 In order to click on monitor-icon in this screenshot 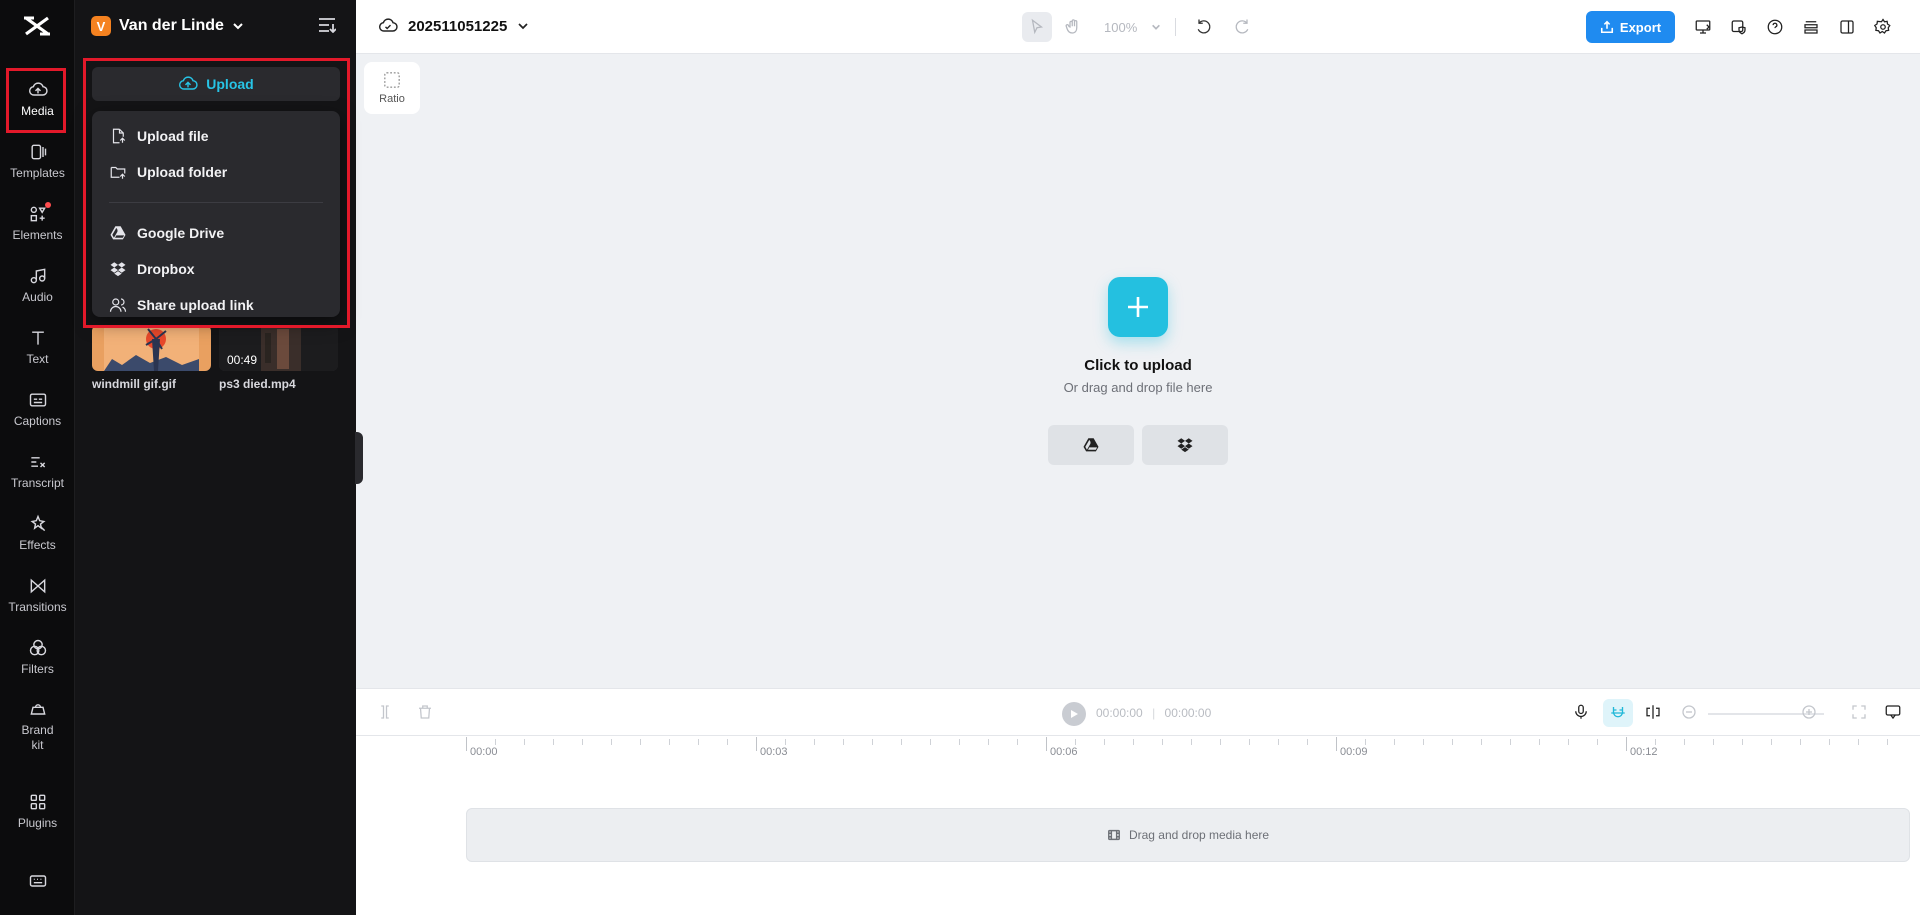, I will do `click(1703, 27)`.